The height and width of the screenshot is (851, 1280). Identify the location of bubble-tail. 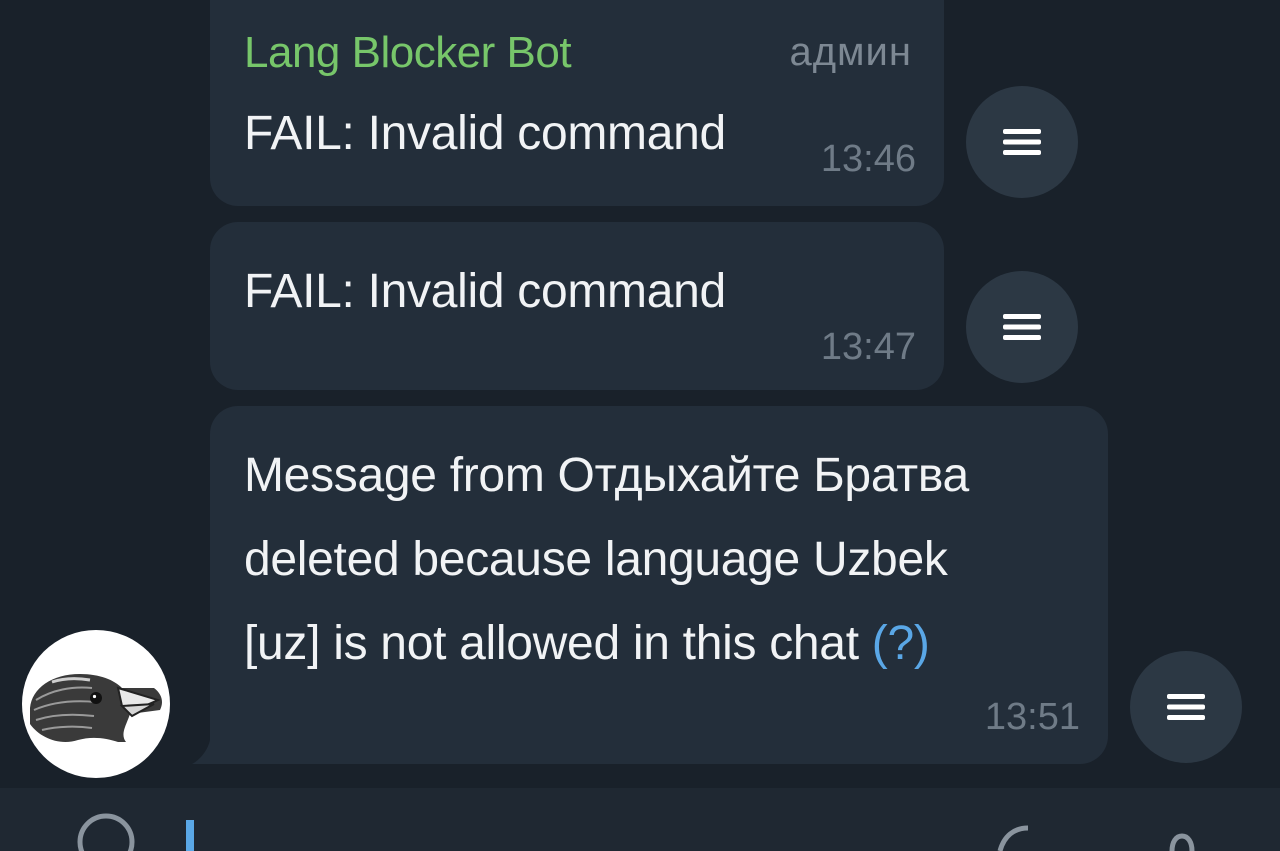
(211, 752).